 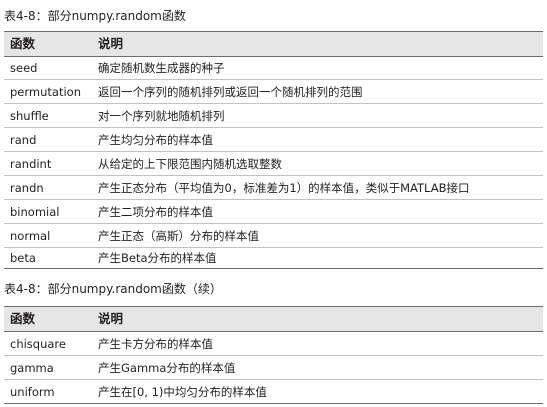 What do you see at coordinates (157, 258) in the screenshot?
I see `function-description: 产生Beta分布的样本值` at bounding box center [157, 258].